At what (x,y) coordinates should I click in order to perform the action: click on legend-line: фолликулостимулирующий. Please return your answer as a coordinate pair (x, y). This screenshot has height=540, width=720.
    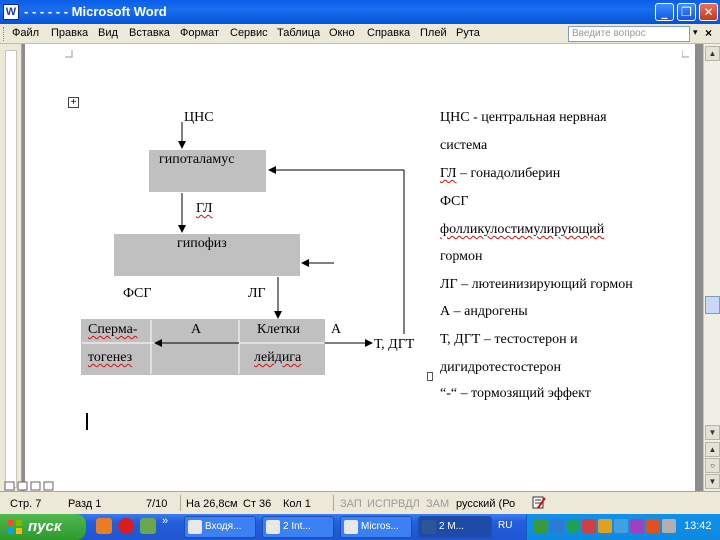
    Looking at the image, I should click on (522, 229).